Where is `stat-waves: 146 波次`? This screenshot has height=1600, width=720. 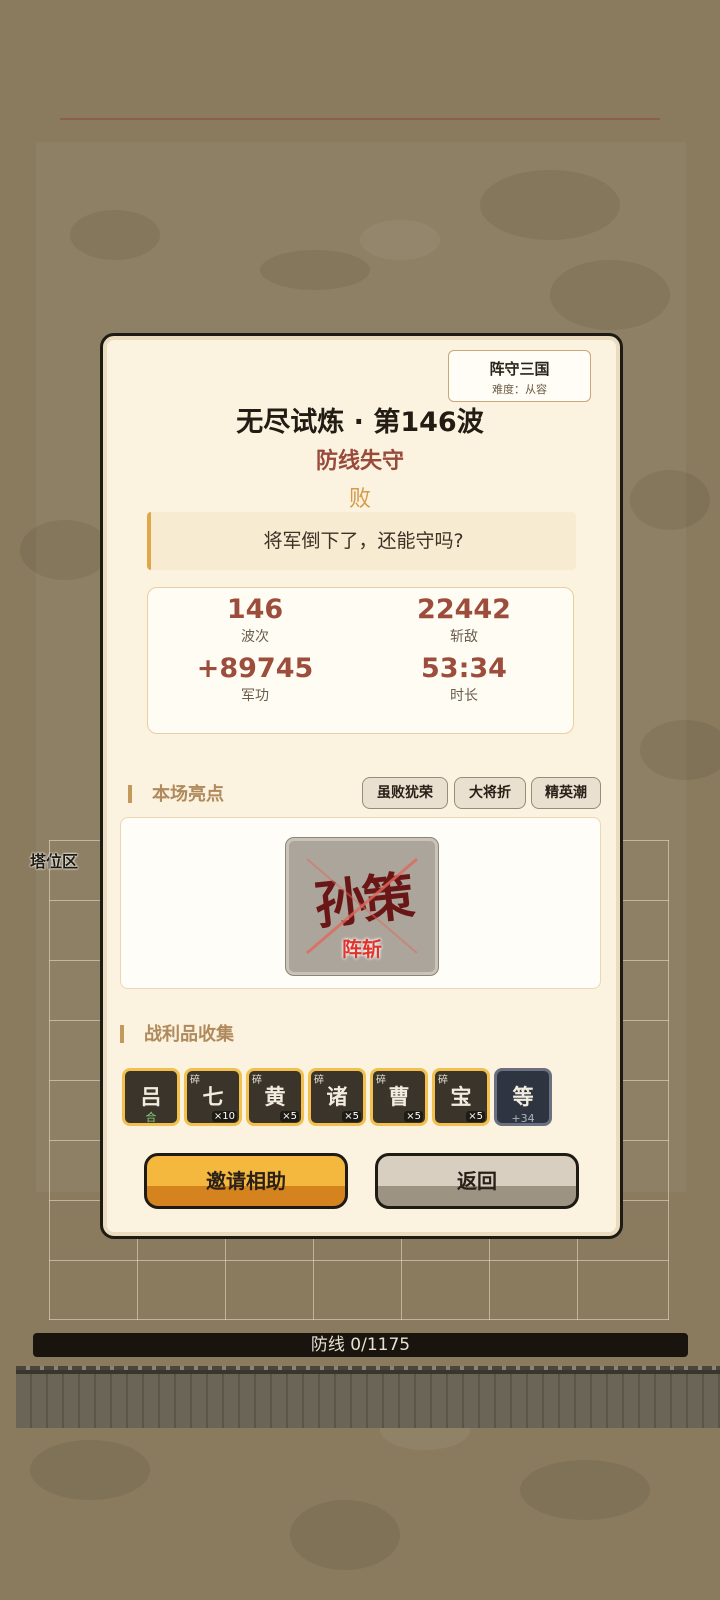 stat-waves: 146 波次 is located at coordinates (255, 620).